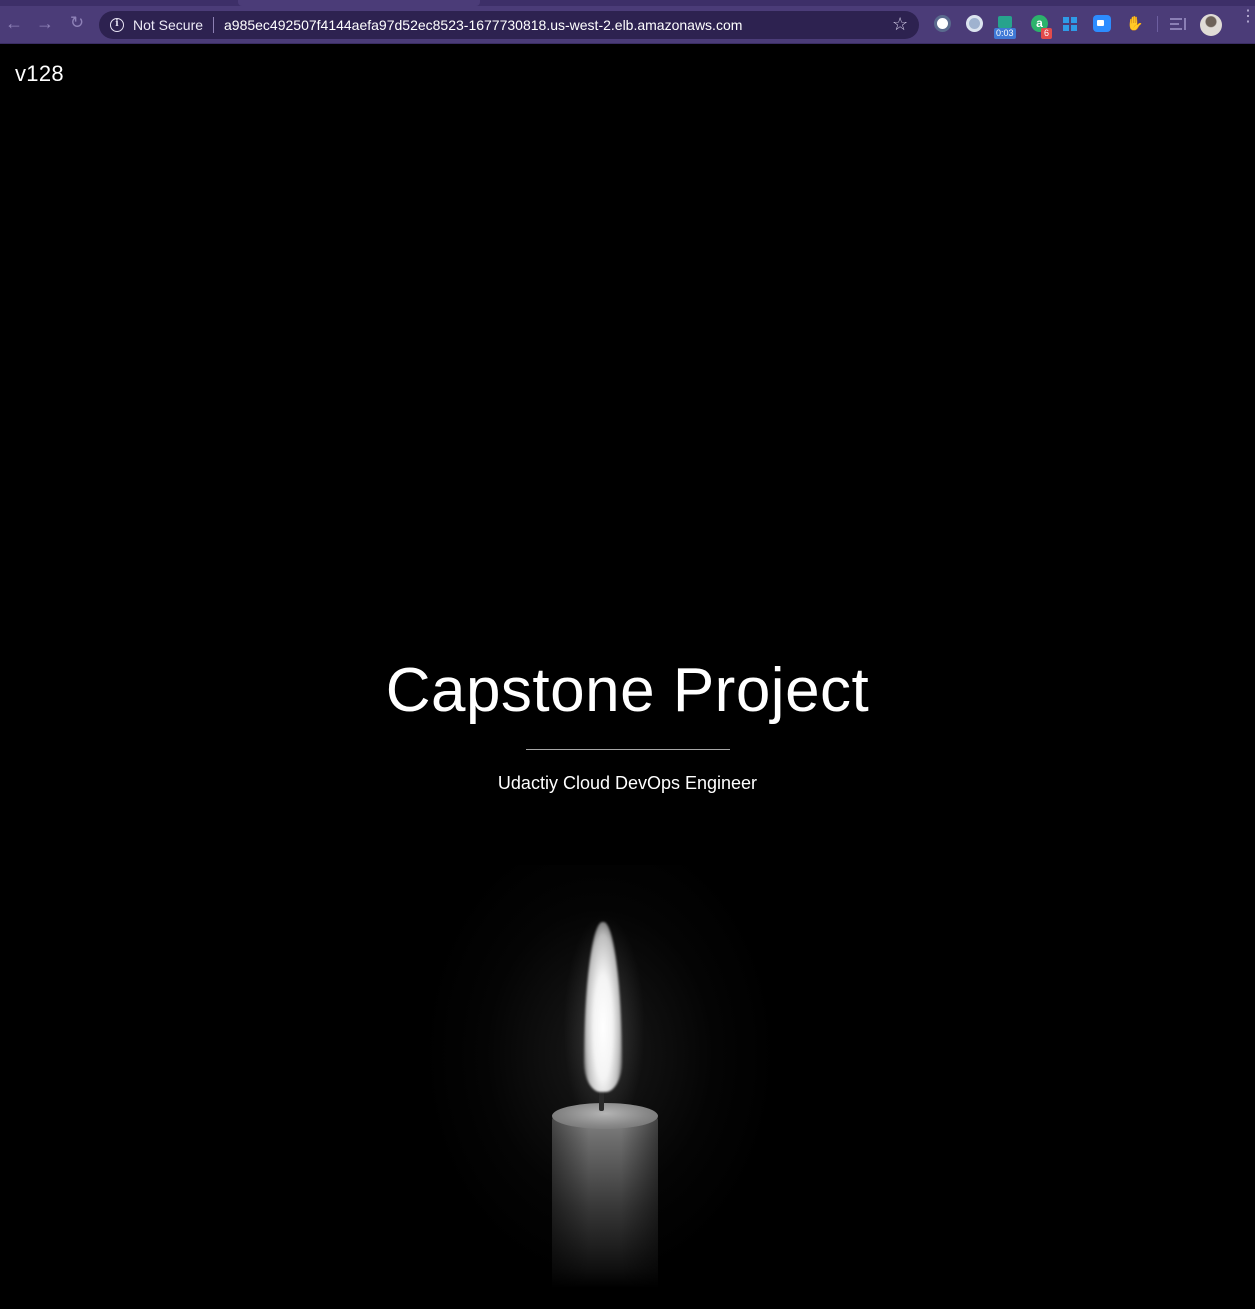  Describe the element at coordinates (168, 25) in the screenshot. I see `security-label: Not Secure` at that location.